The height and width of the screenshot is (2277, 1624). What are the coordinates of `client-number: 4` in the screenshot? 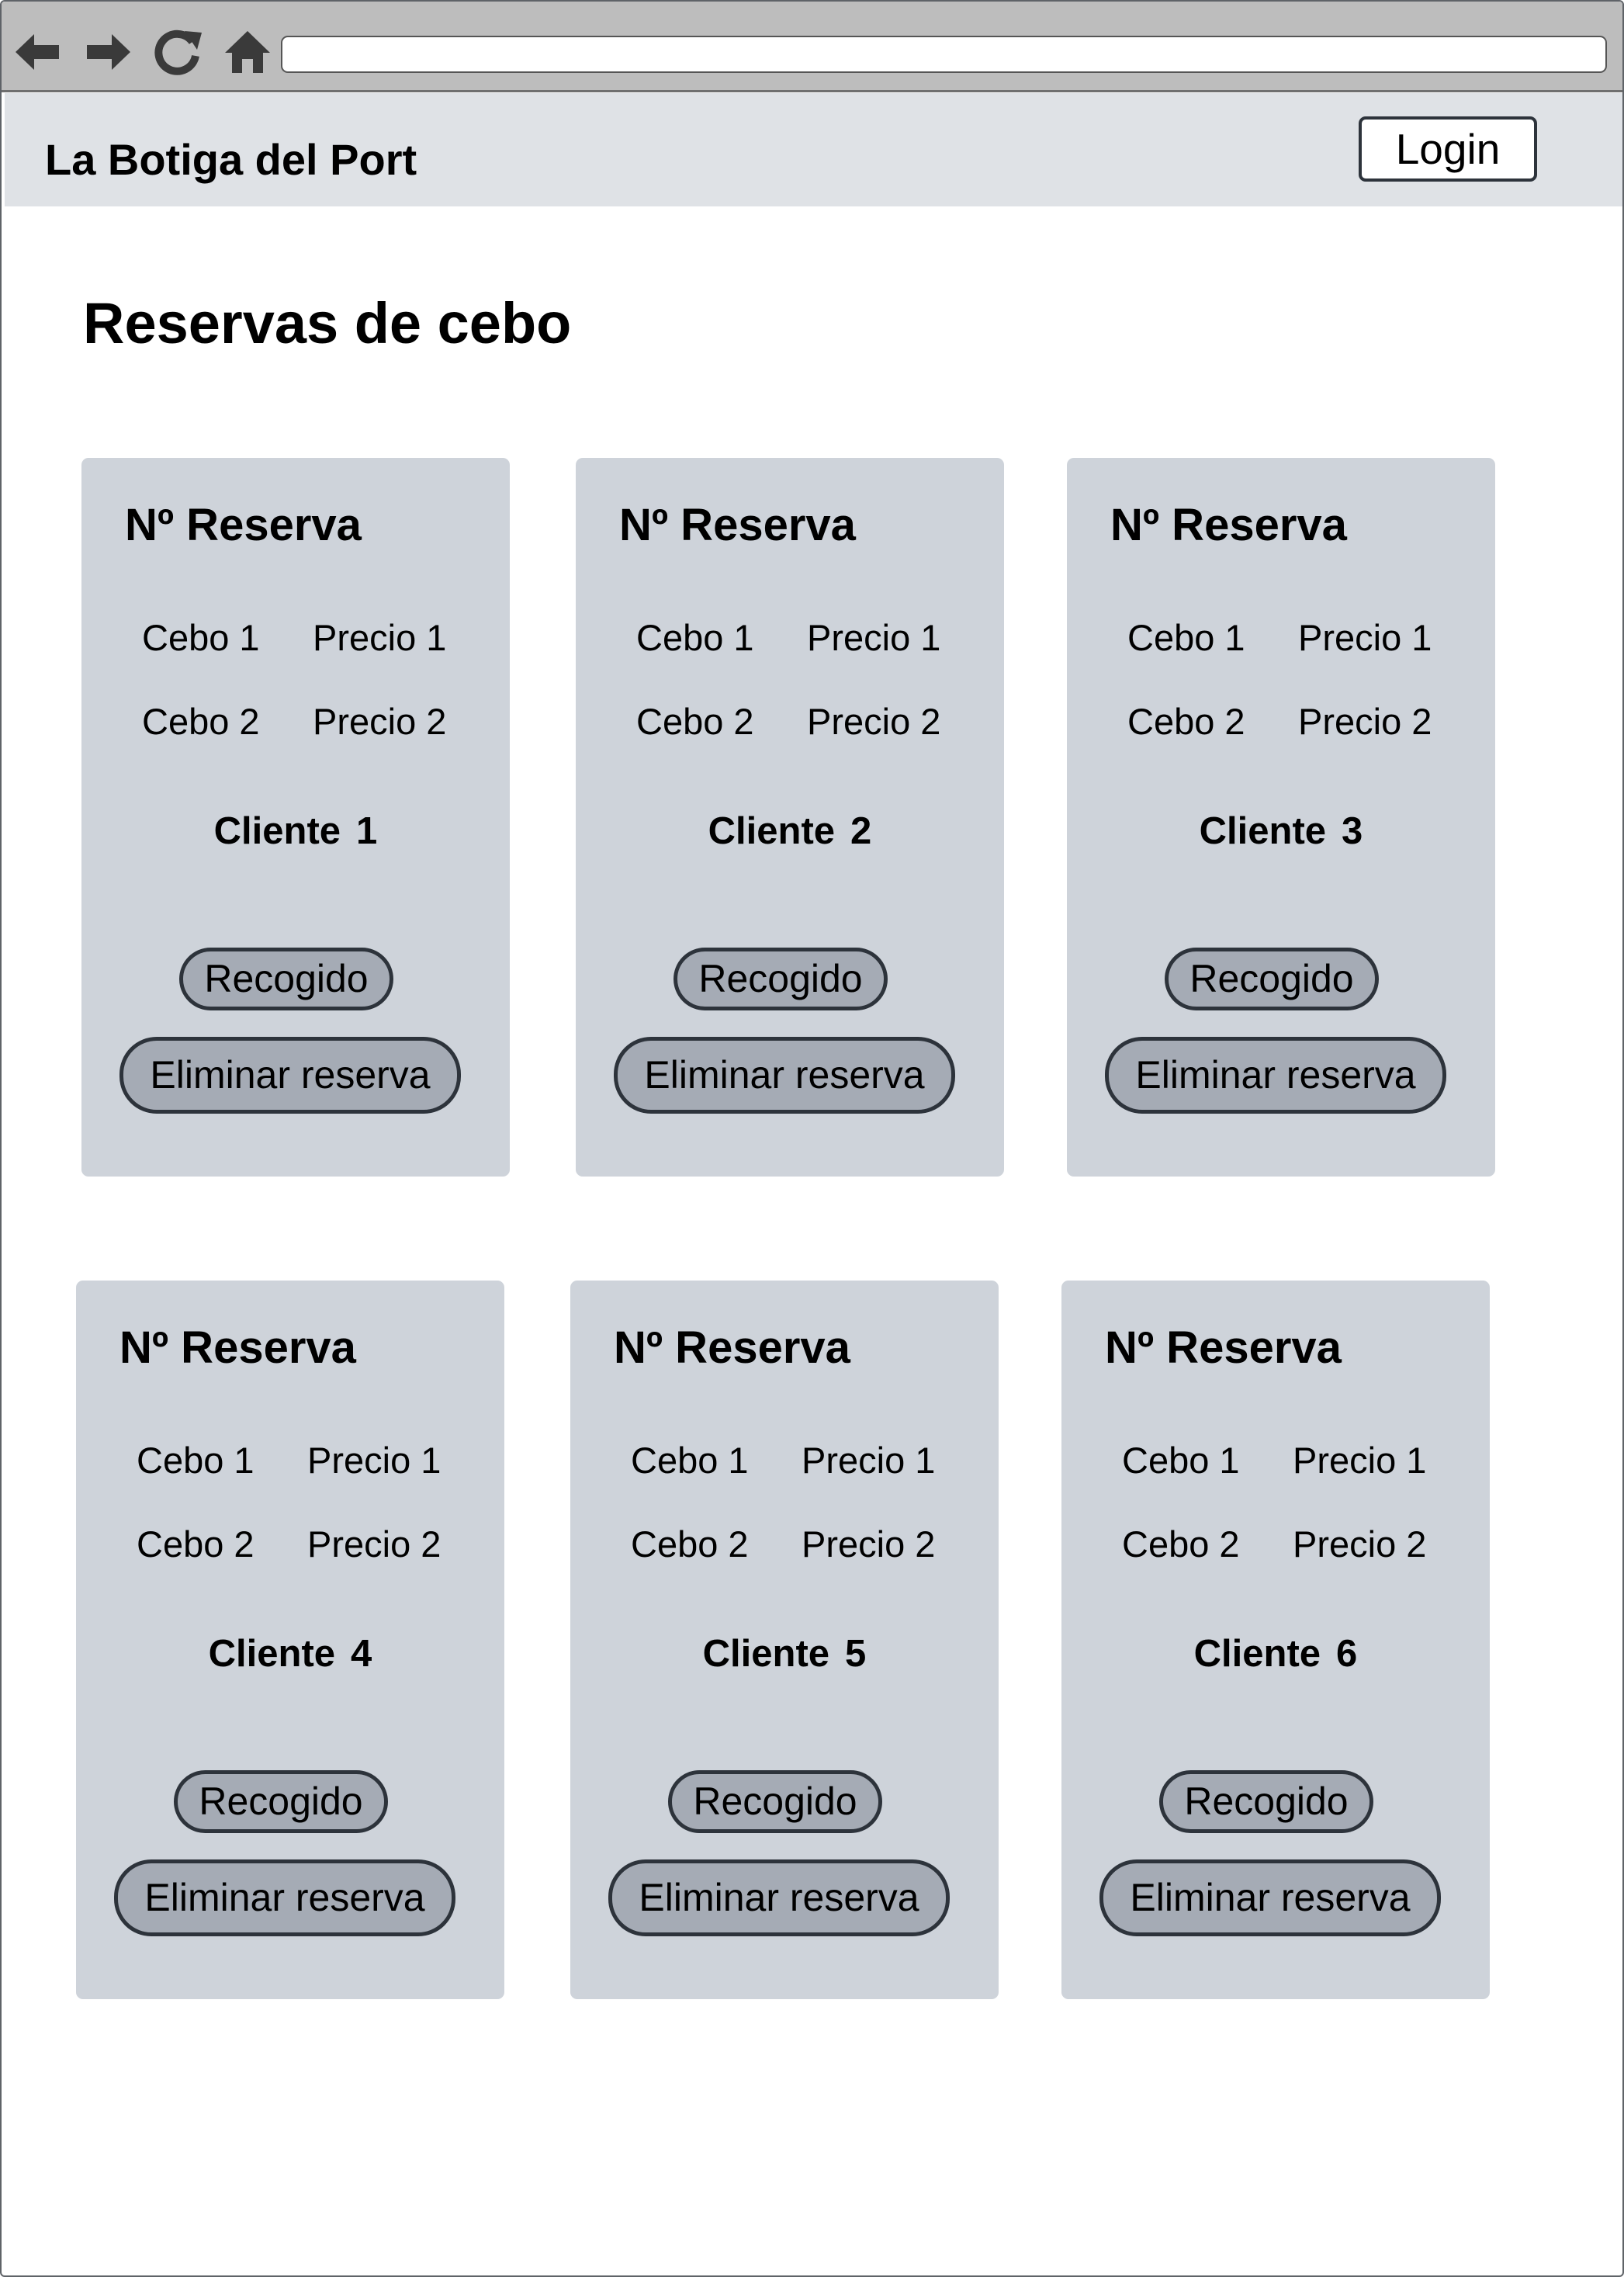 It's located at (361, 1654).